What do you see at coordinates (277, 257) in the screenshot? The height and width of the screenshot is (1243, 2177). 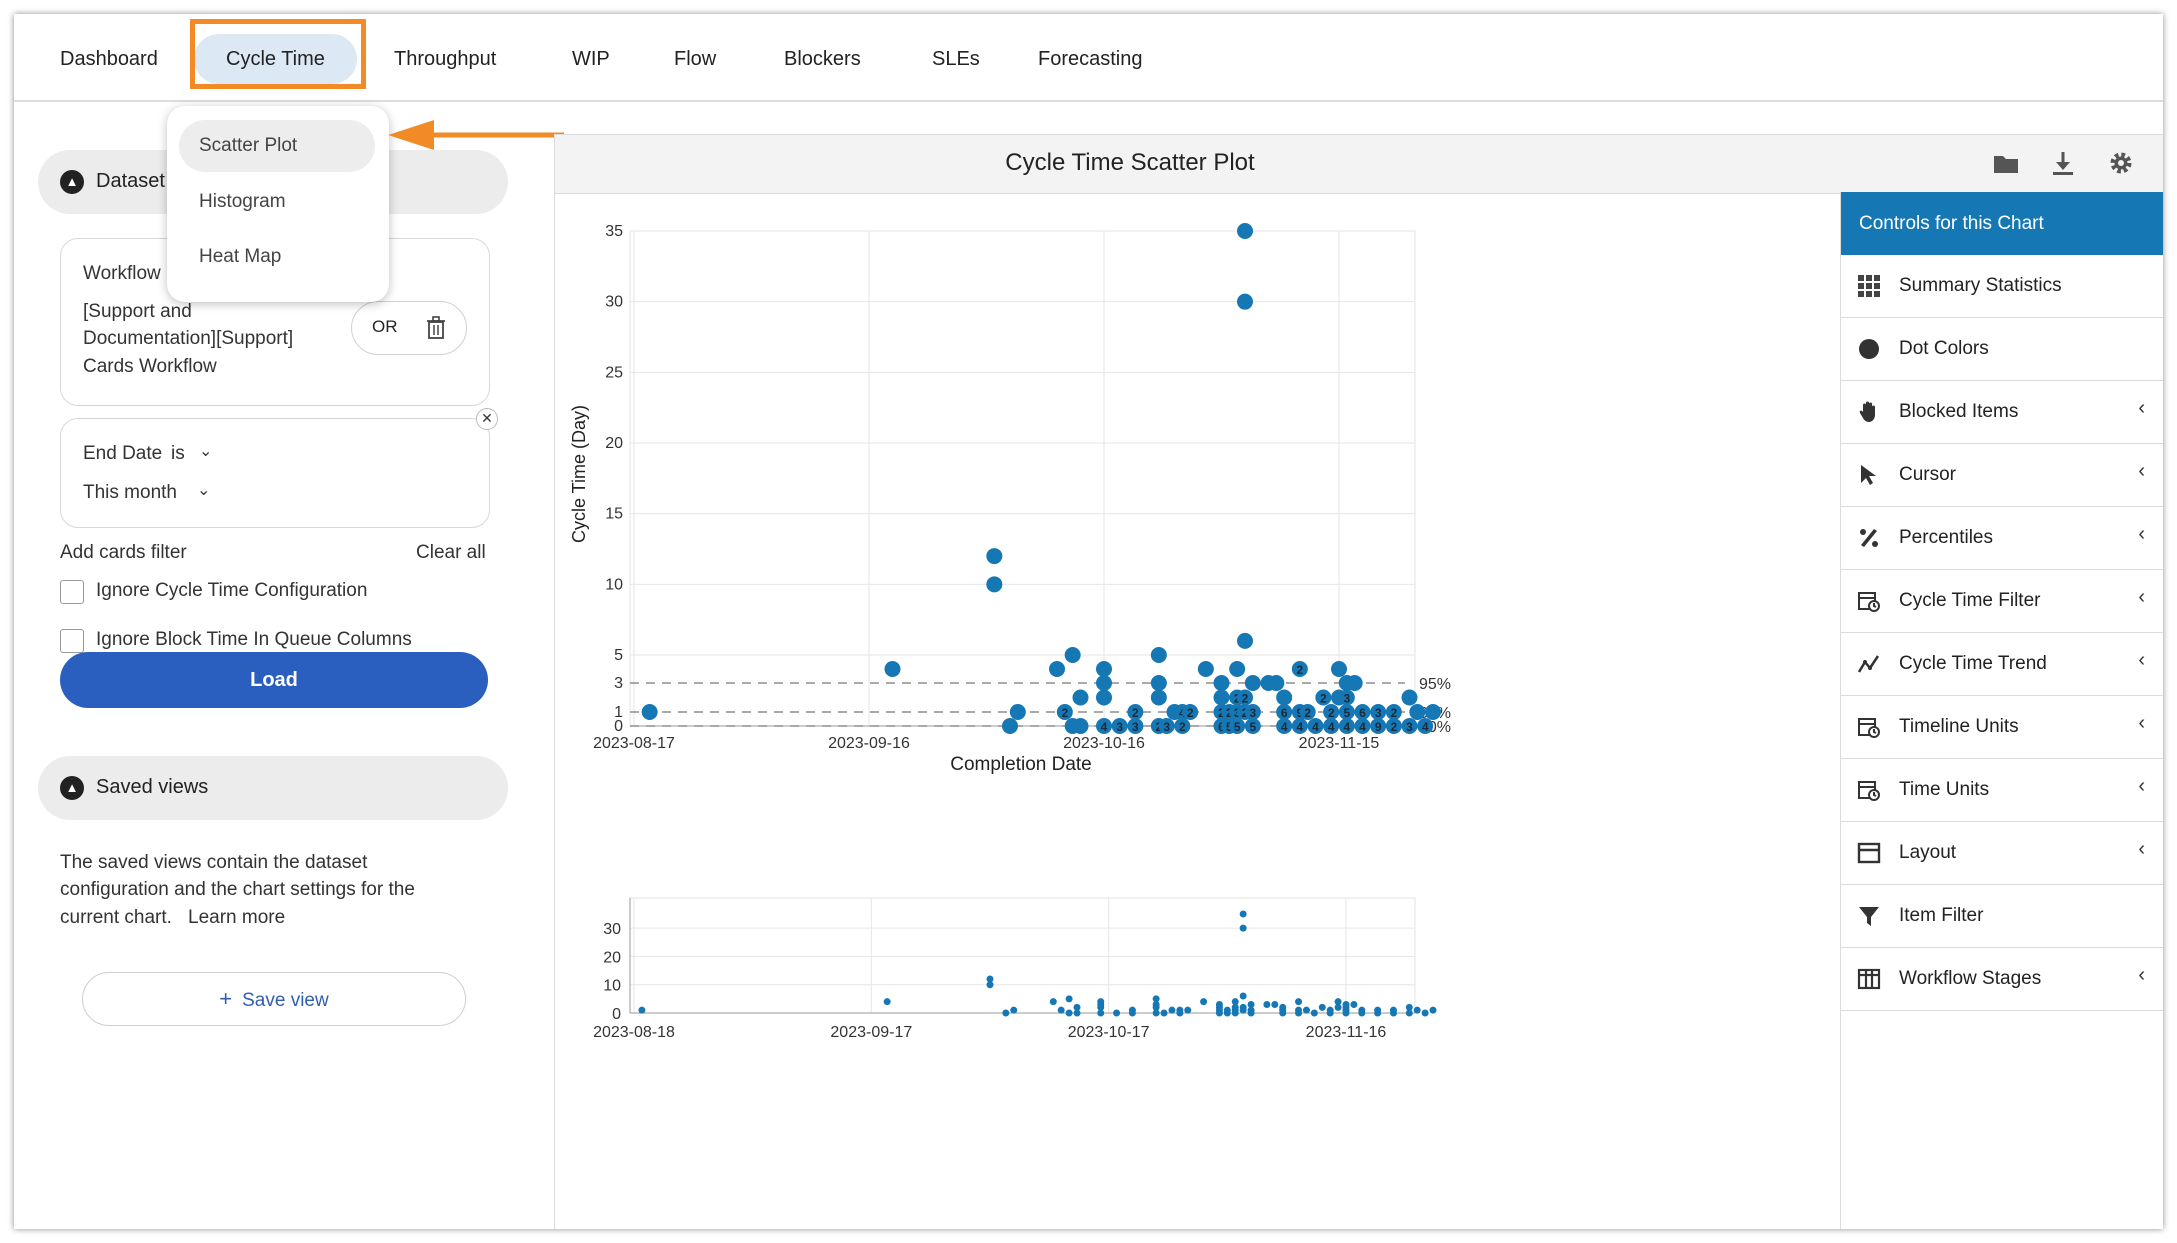 I see `menu-item-heat-map: Heat Map` at bounding box center [277, 257].